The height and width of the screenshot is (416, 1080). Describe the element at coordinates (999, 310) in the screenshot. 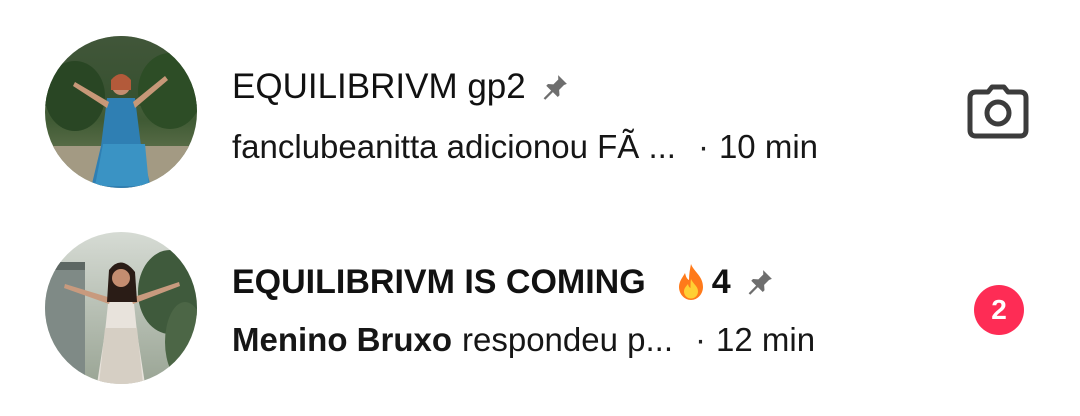

I see `unread-badge: 2` at that location.